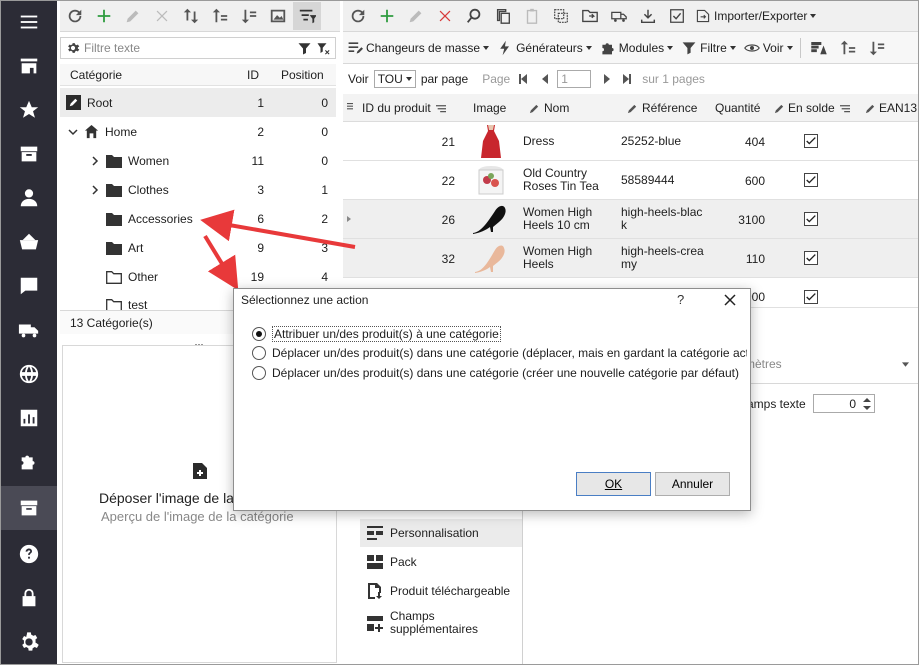  Describe the element at coordinates (304, 48) in the screenshot. I see `filter-icon` at that location.